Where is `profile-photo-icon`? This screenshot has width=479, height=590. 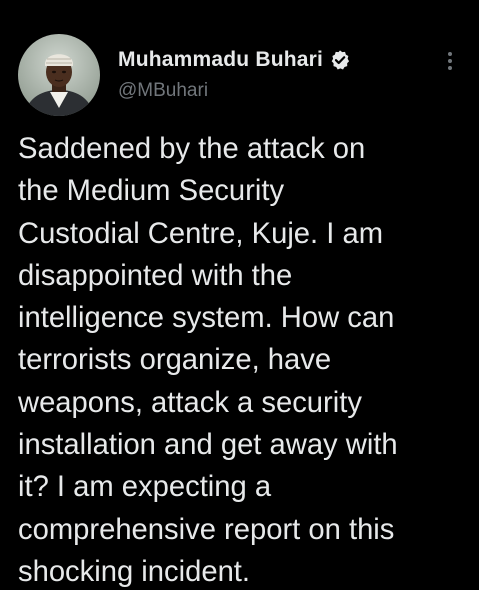
profile-photo-icon is located at coordinates (59, 75).